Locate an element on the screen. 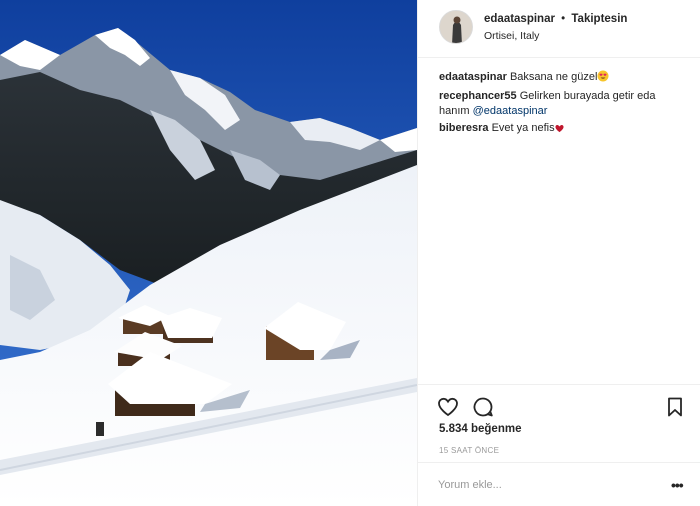 This screenshot has width=700, height=506. bookmark-icon is located at coordinates (675, 407).